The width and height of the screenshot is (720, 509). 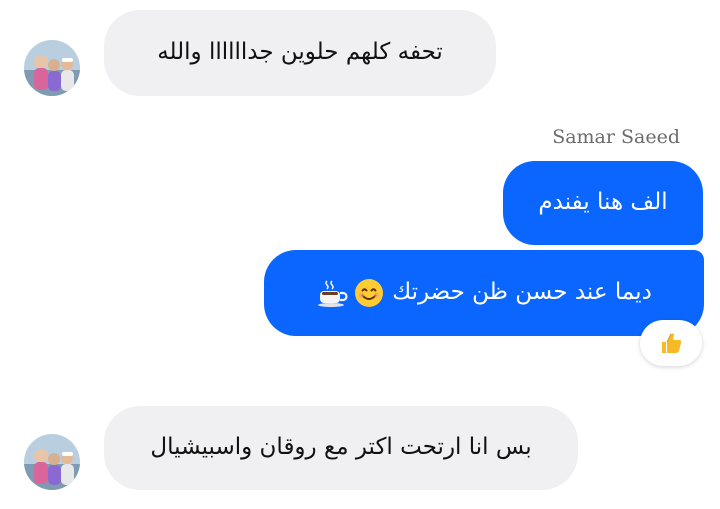 I want to click on message-text: بس انا ارتحت اكتر مع روقان واسبيشيال, so click(x=341, y=447).